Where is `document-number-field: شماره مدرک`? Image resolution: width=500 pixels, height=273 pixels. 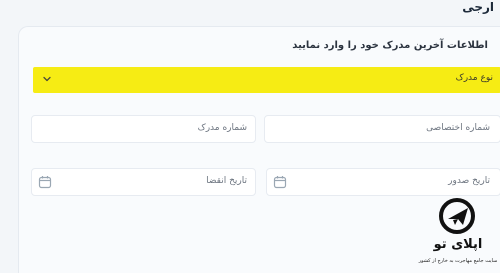 document-number-field: شماره مدرک is located at coordinates (143, 129).